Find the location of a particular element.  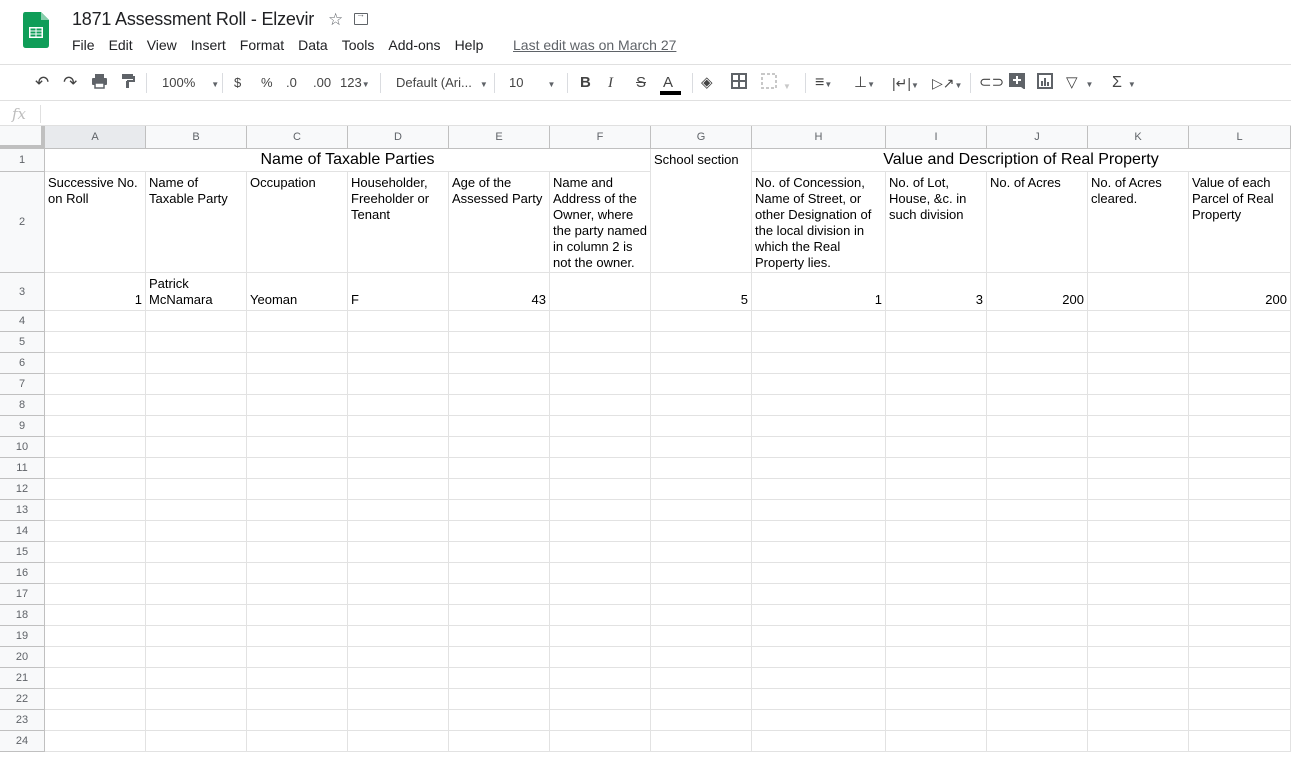

row-header-15: 15 is located at coordinates (22, 552).